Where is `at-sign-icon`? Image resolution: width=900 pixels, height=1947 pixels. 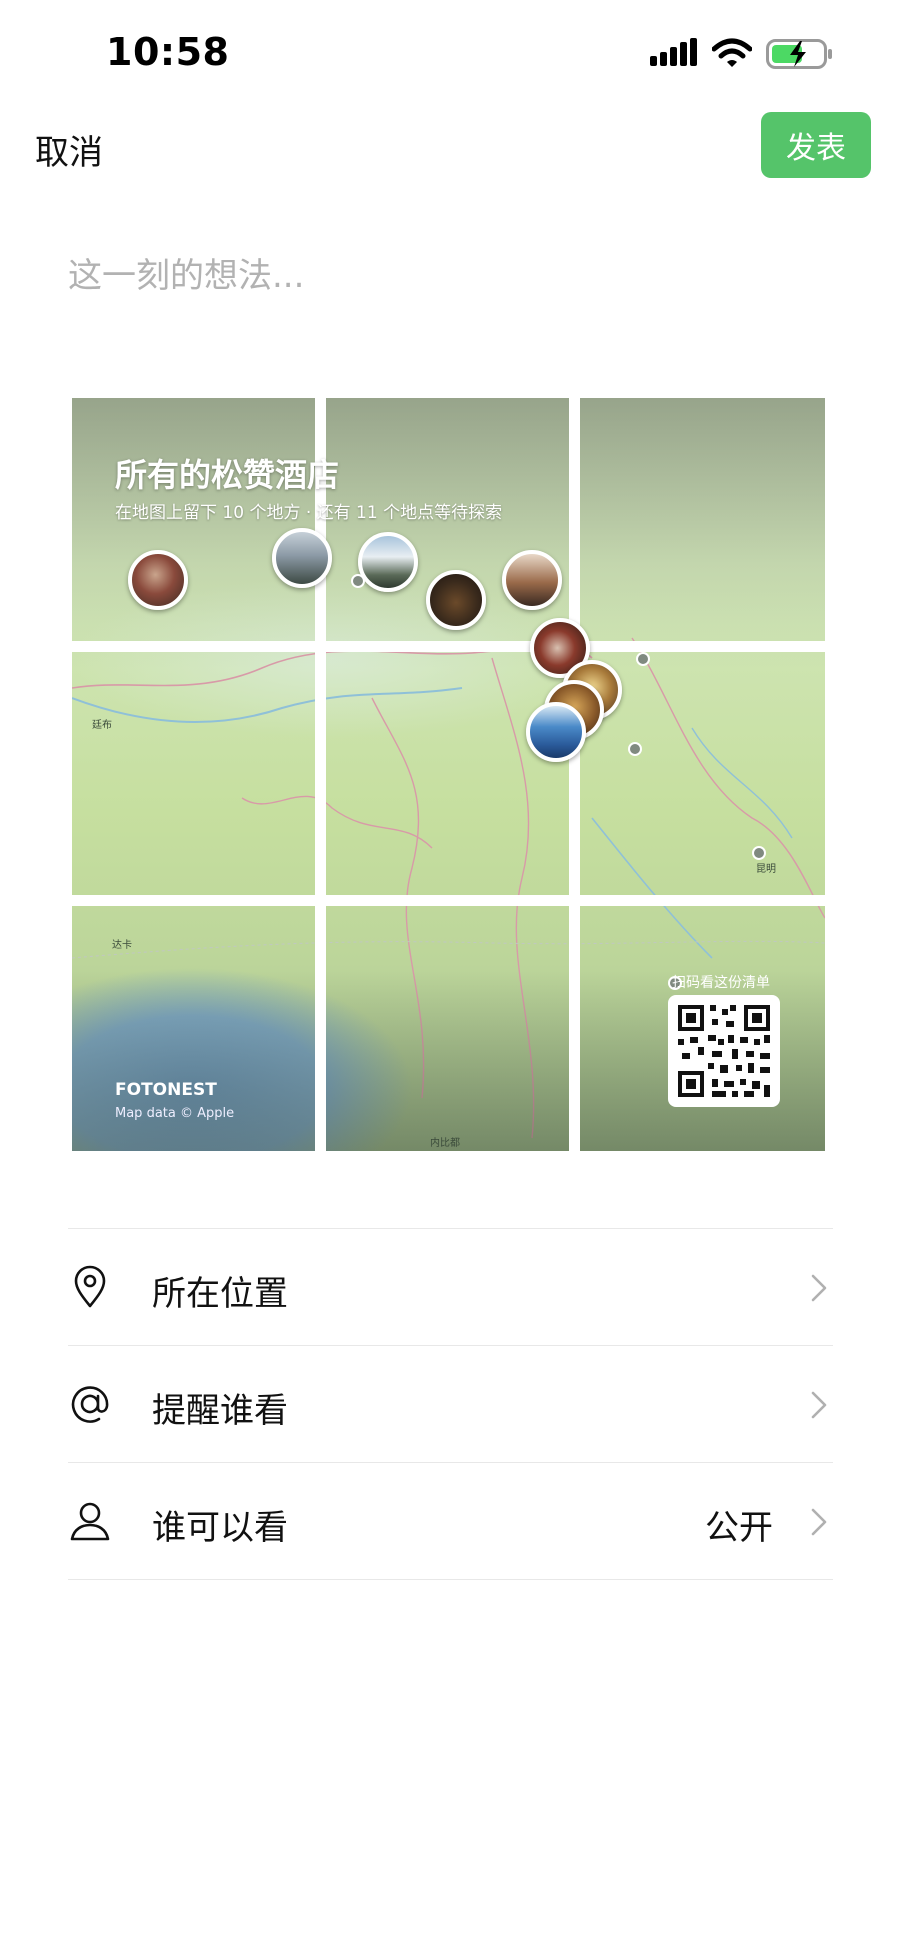
at-sign-icon is located at coordinates (90, 1404).